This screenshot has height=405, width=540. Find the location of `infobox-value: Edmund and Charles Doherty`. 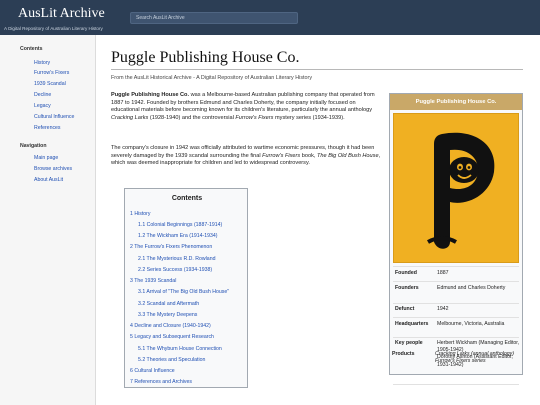

infobox-value: Edmund and Charles Doherty is located at coordinates (471, 288).